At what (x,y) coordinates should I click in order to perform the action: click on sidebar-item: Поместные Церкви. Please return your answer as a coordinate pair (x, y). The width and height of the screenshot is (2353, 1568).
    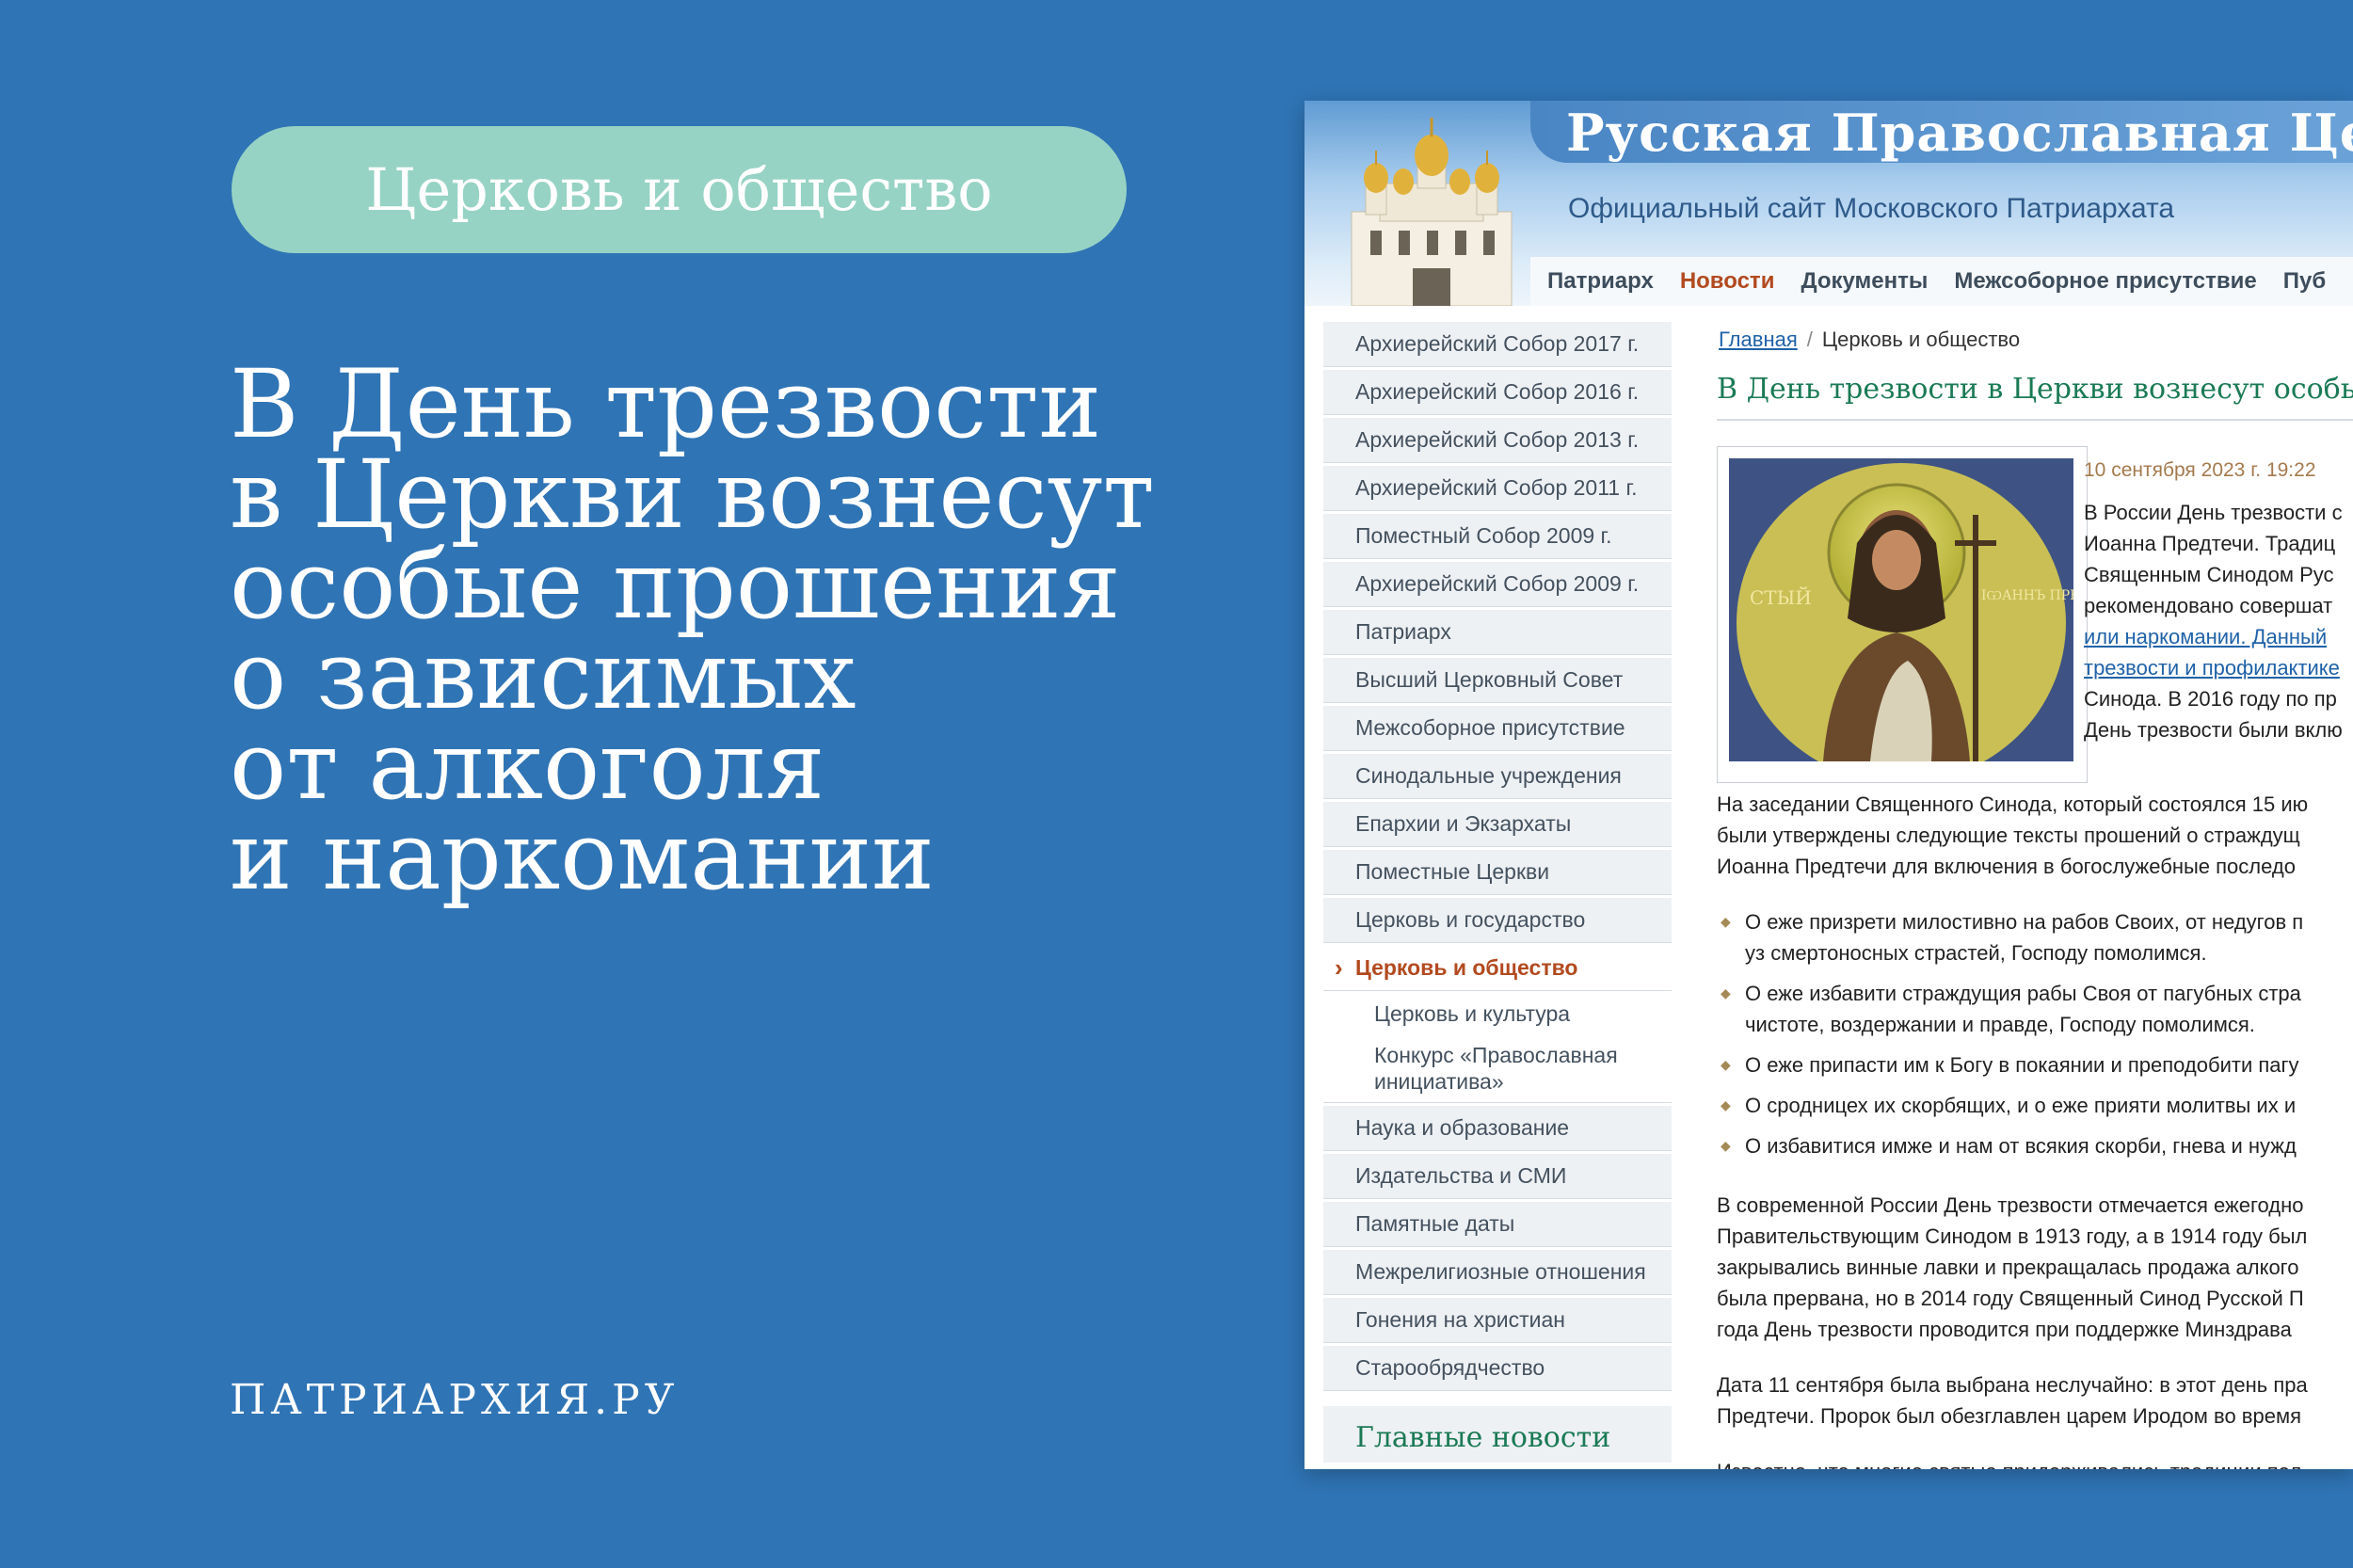
    Looking at the image, I should click on (1497, 872).